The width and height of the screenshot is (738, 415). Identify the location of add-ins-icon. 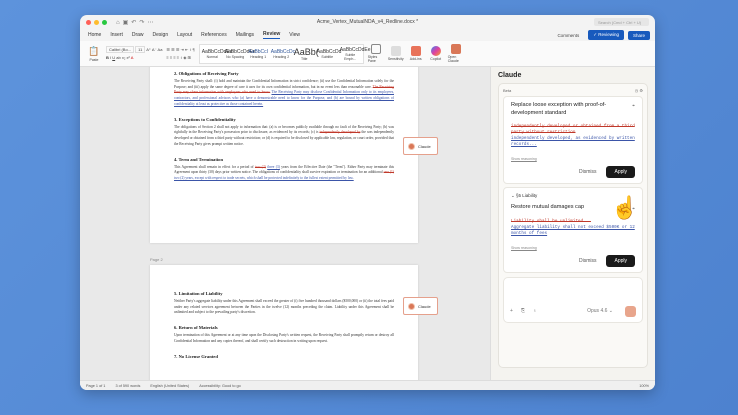
(415, 51).